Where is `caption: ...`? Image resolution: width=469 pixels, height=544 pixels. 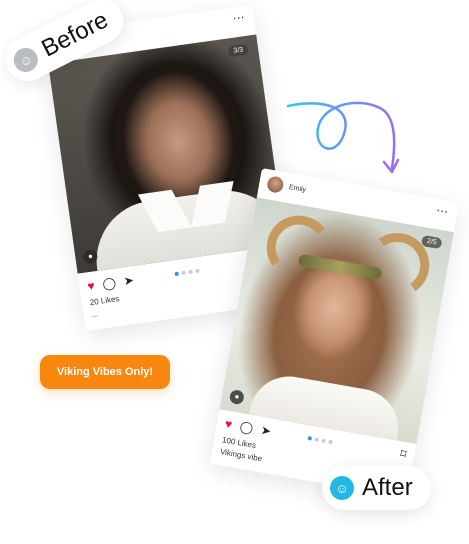
caption: ... is located at coordinates (94, 314).